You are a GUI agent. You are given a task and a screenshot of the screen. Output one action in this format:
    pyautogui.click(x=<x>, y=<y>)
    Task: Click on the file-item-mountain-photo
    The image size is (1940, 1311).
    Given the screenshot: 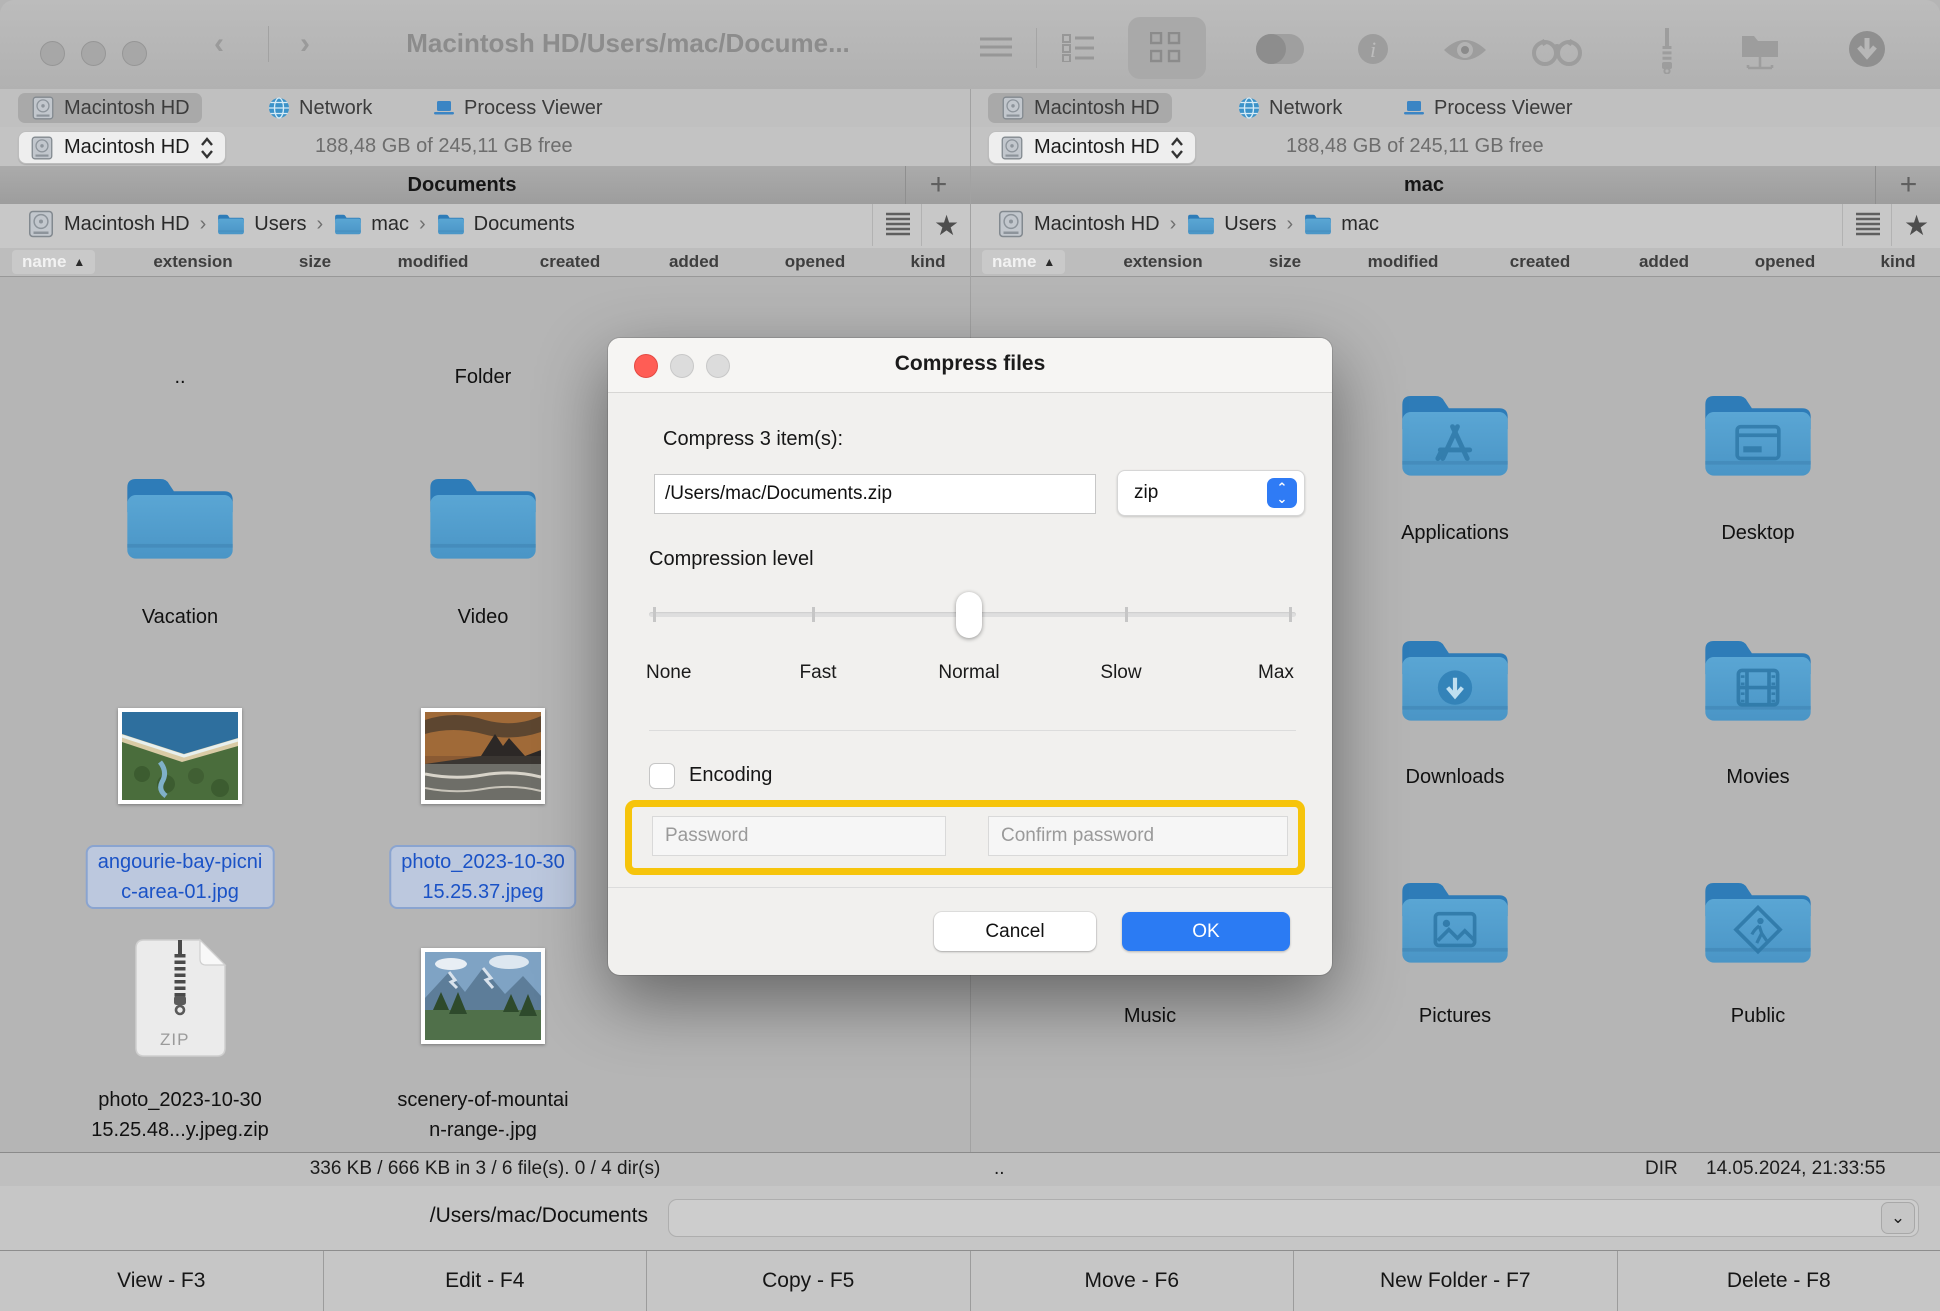 What is the action you would take?
    pyautogui.click(x=483, y=996)
    